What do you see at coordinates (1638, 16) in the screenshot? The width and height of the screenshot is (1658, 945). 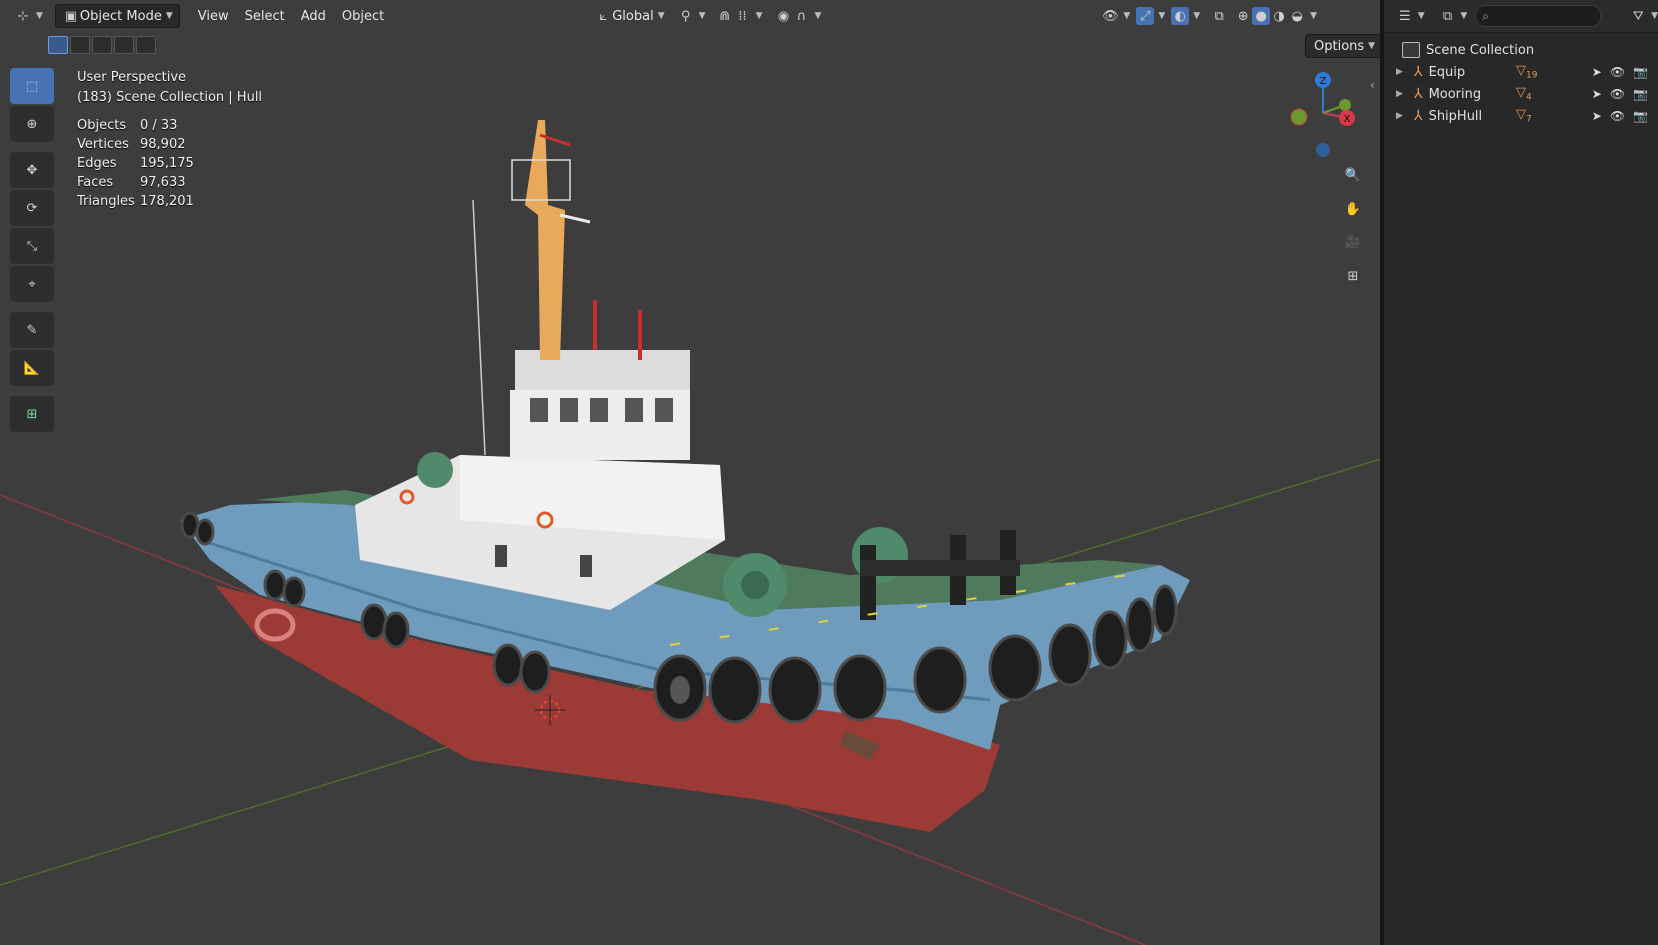 I see `filter-icon: ⛛` at bounding box center [1638, 16].